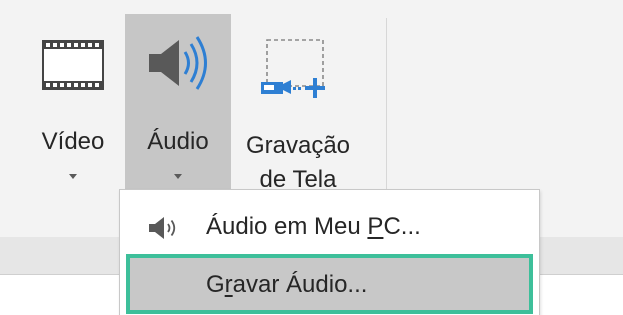 The image size is (623, 315). I want to click on screen-recording-label-line1: Gravação, so click(298, 145).